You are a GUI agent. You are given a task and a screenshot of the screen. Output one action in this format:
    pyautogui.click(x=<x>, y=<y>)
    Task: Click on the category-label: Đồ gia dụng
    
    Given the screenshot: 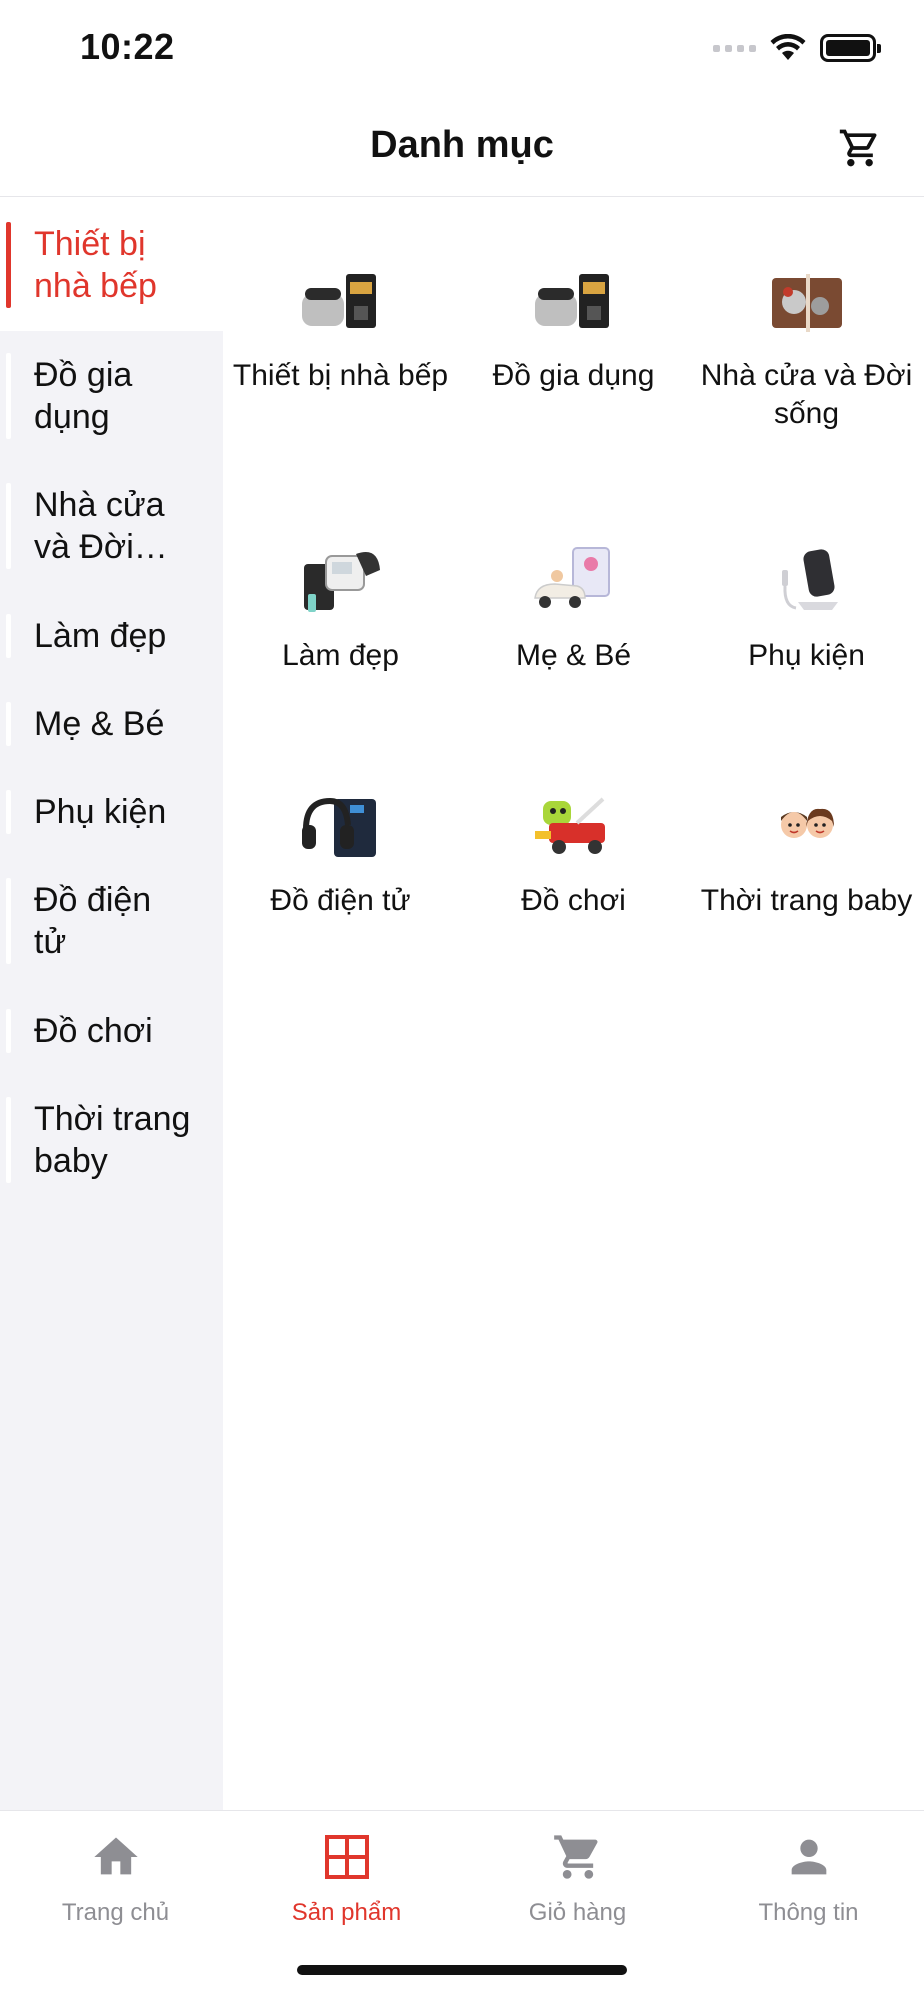 What is the action you would take?
    pyautogui.click(x=573, y=375)
    